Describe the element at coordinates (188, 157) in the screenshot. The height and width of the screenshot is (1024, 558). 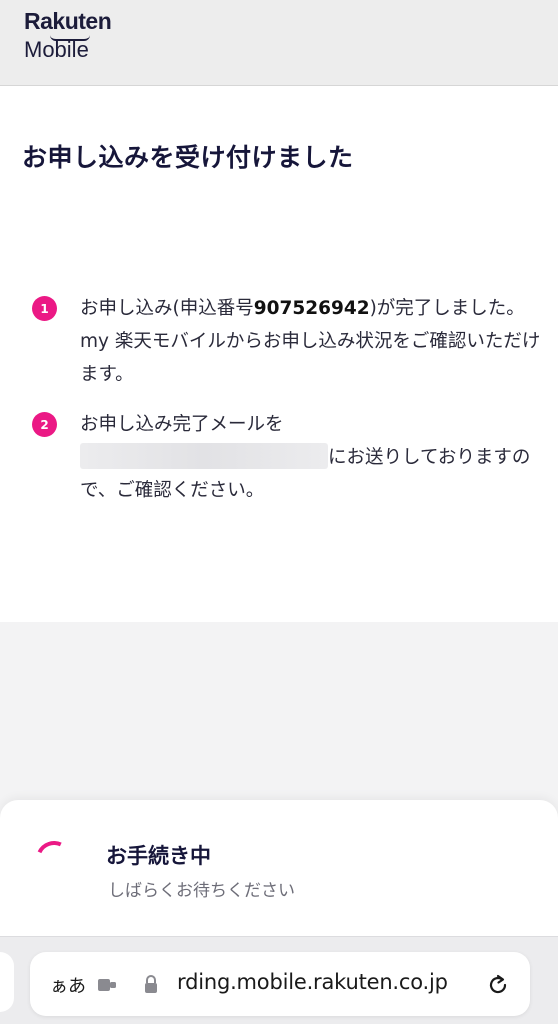
I see `page-title: お申し込みを受け付けました` at that location.